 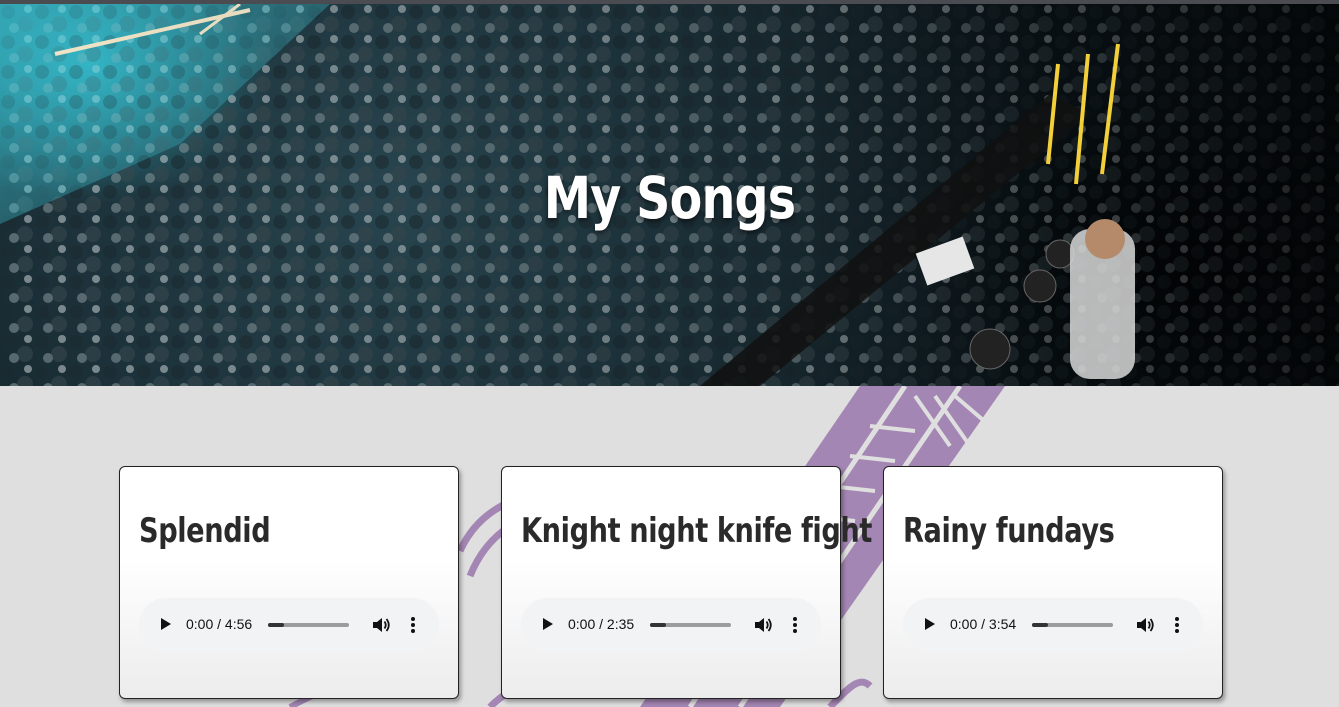 I want to click on song-card: Splendid 0:00 / 4:56, so click(x=289, y=582).